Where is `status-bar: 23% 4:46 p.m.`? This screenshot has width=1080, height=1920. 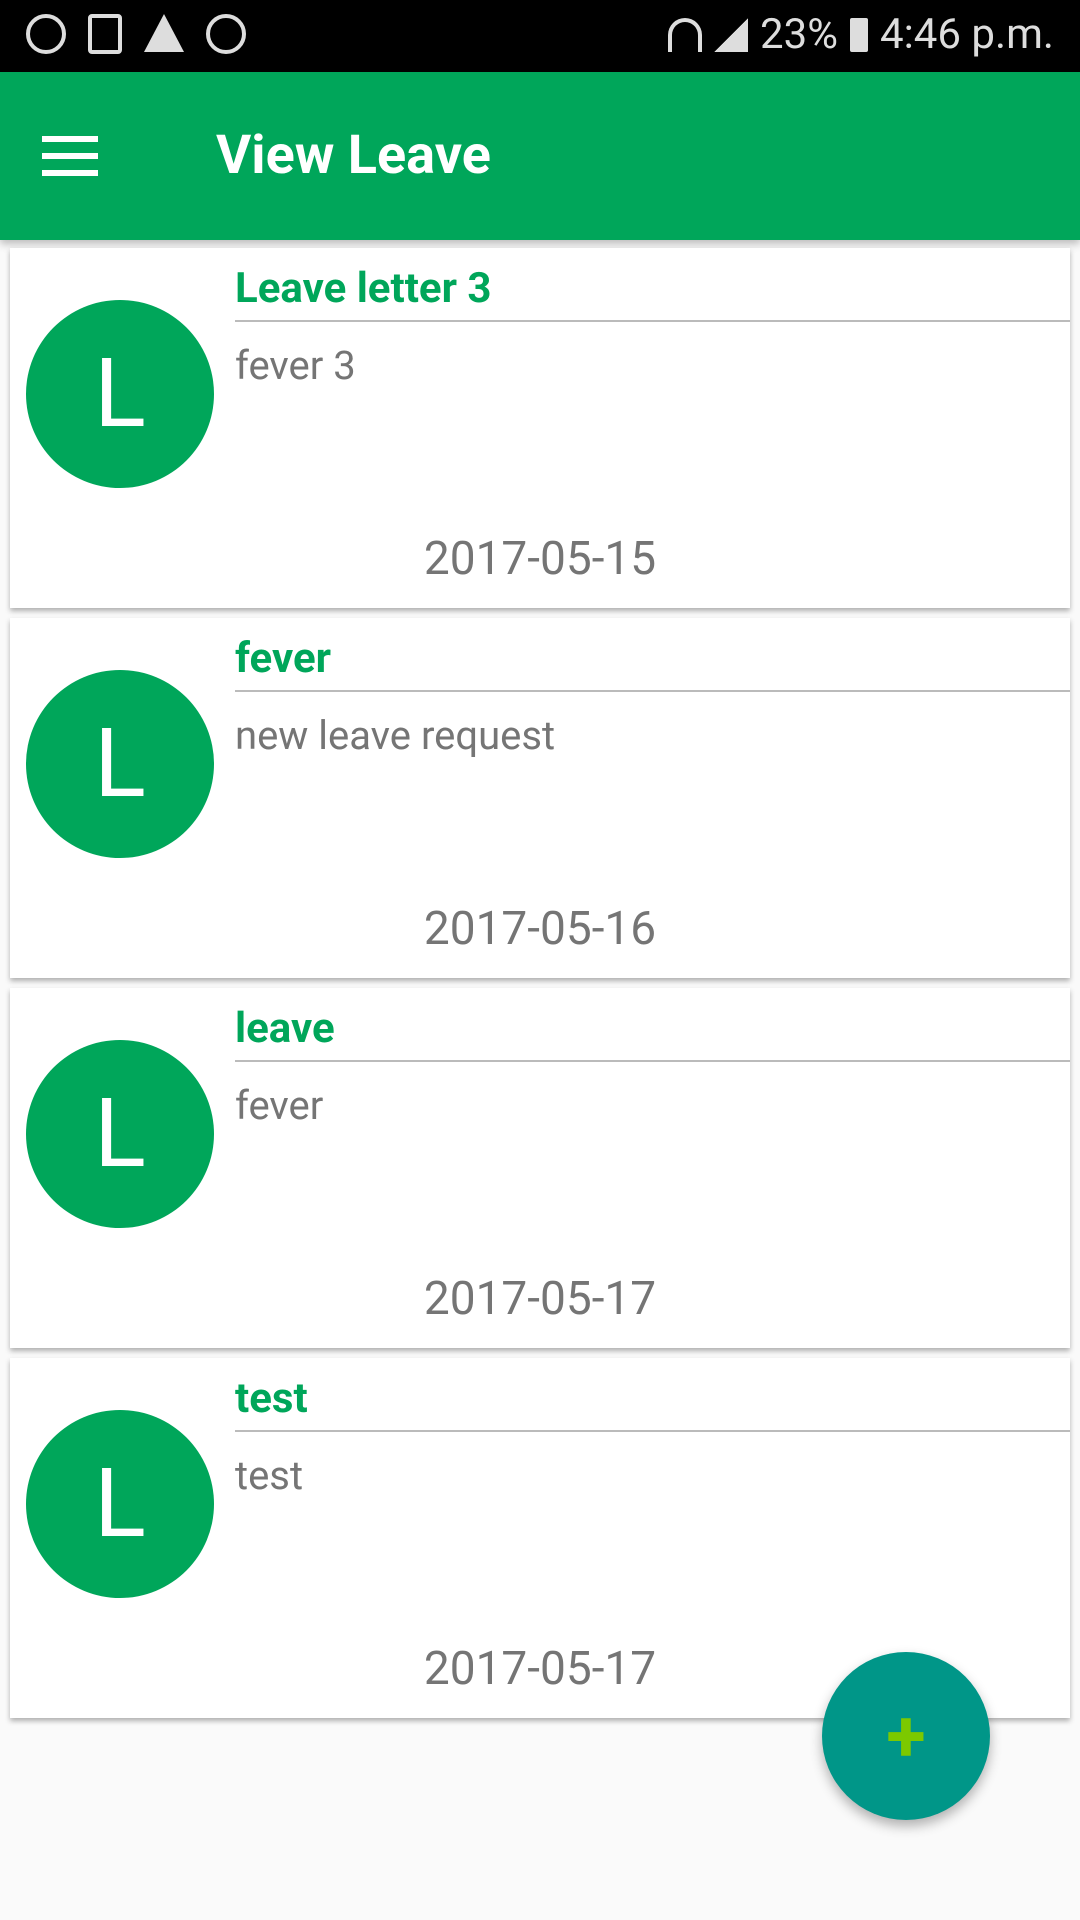 status-bar: 23% 4:46 p.m. is located at coordinates (540, 36).